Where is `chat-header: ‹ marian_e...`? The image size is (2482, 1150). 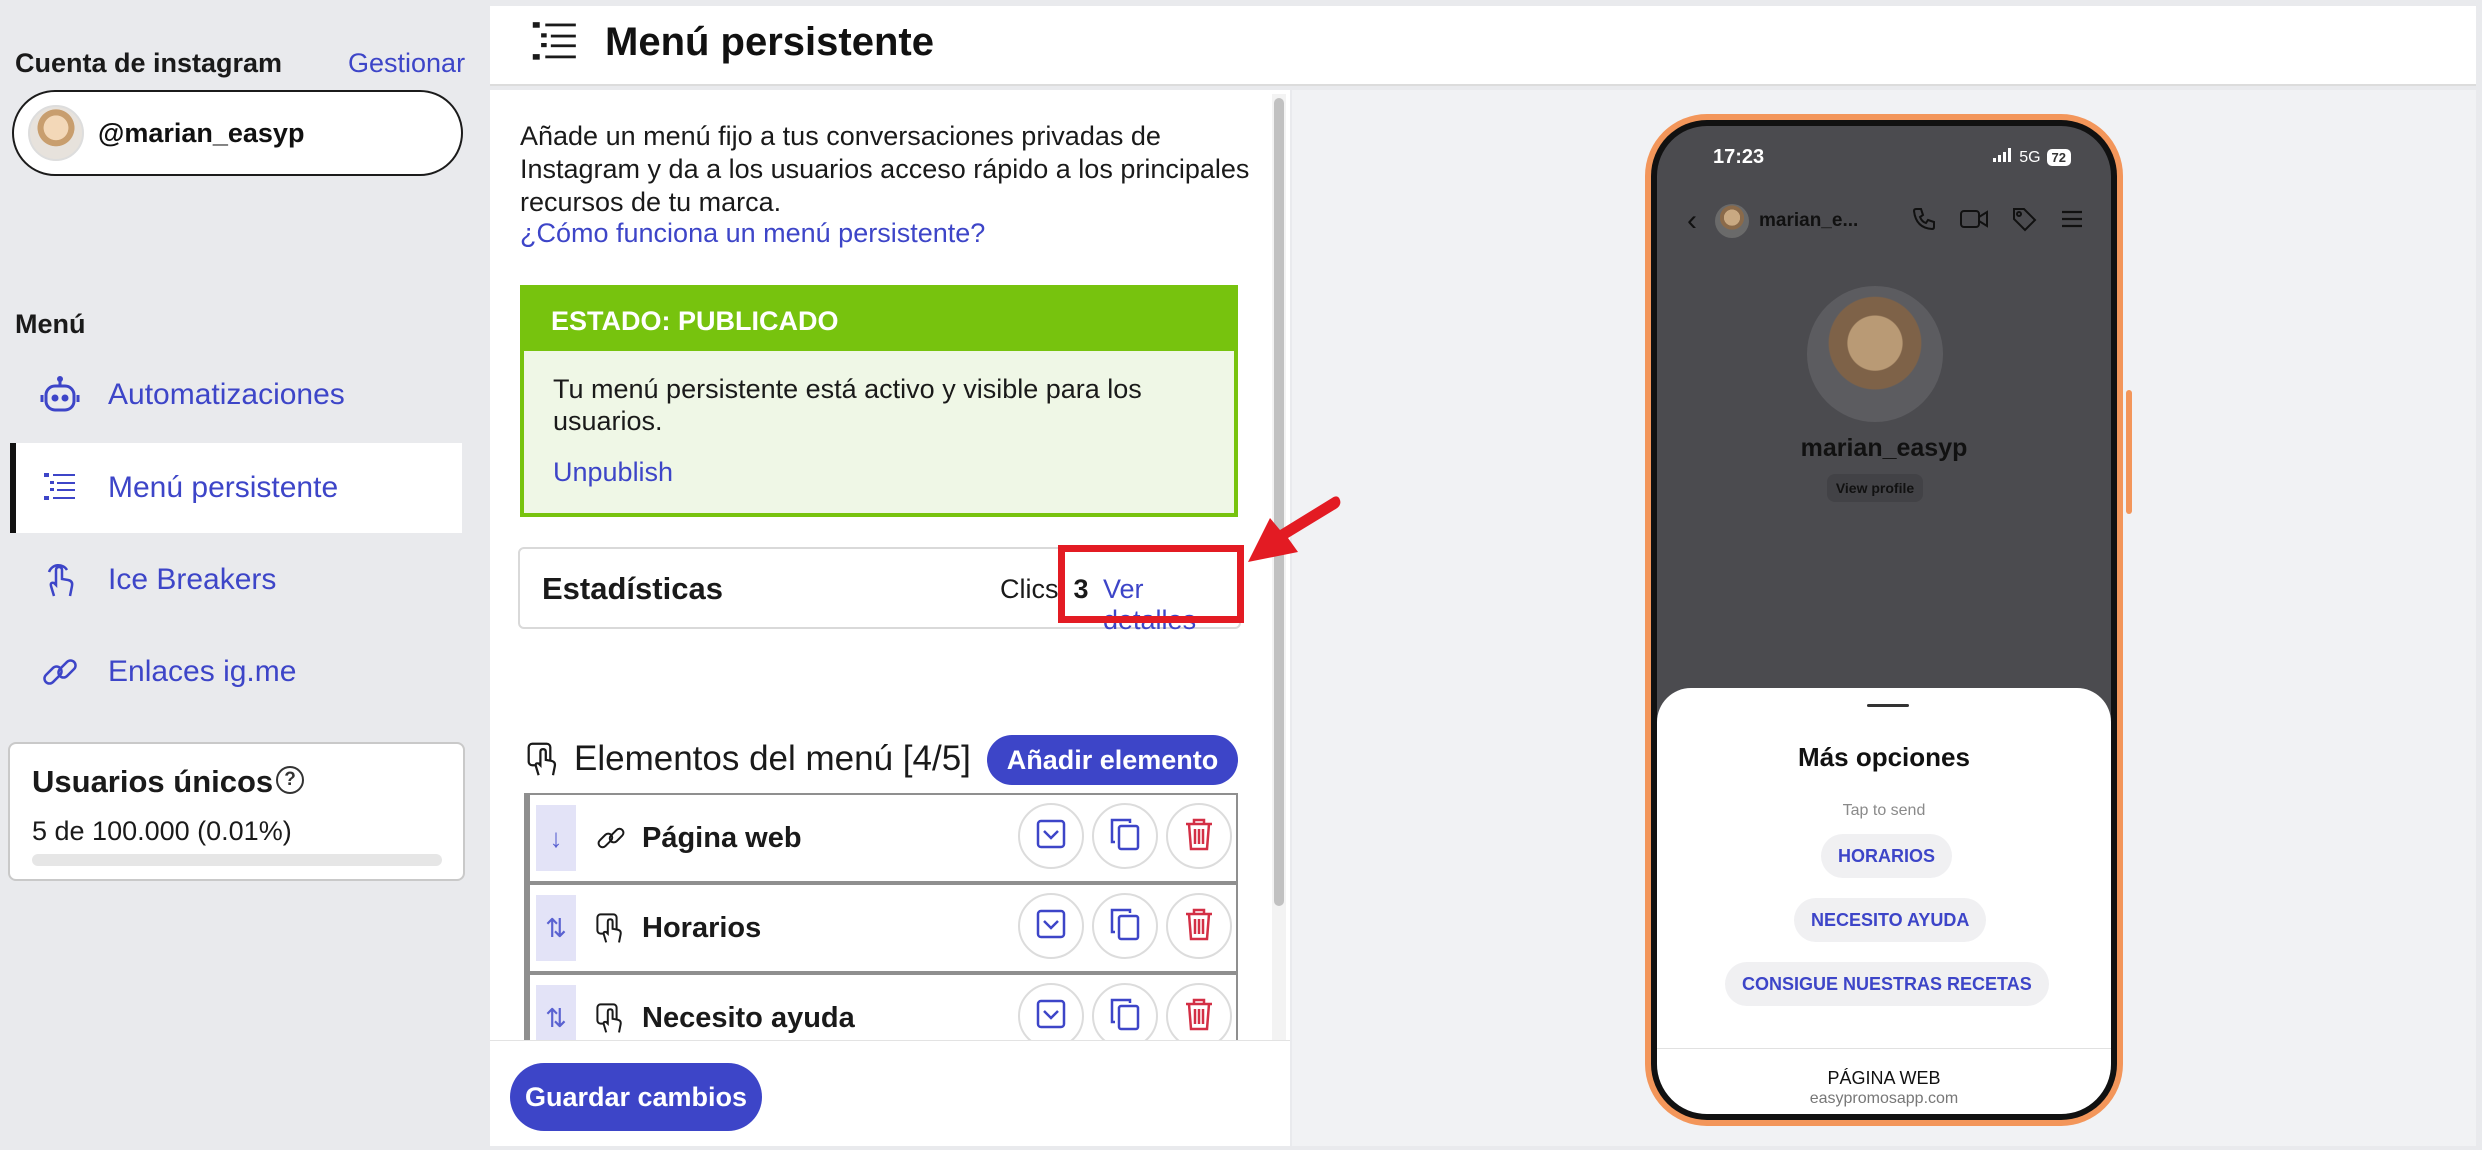 chat-header: ‹ marian_e... is located at coordinates (1884, 221).